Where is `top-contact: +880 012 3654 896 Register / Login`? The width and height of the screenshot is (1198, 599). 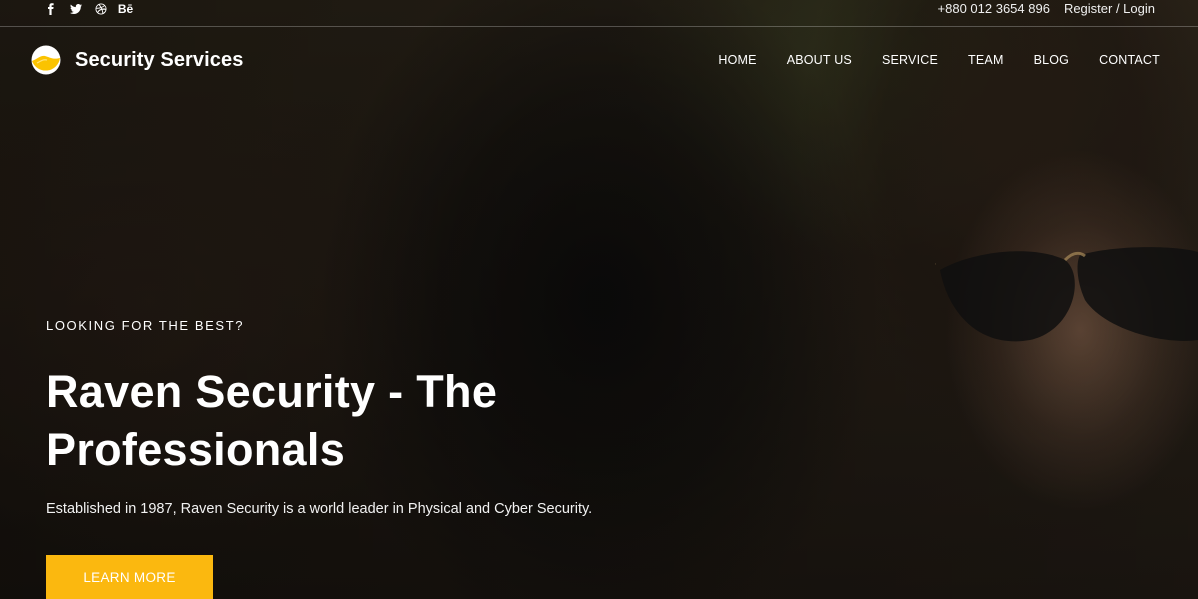 top-contact: +880 012 3654 896 Register / Login is located at coordinates (1046, 8).